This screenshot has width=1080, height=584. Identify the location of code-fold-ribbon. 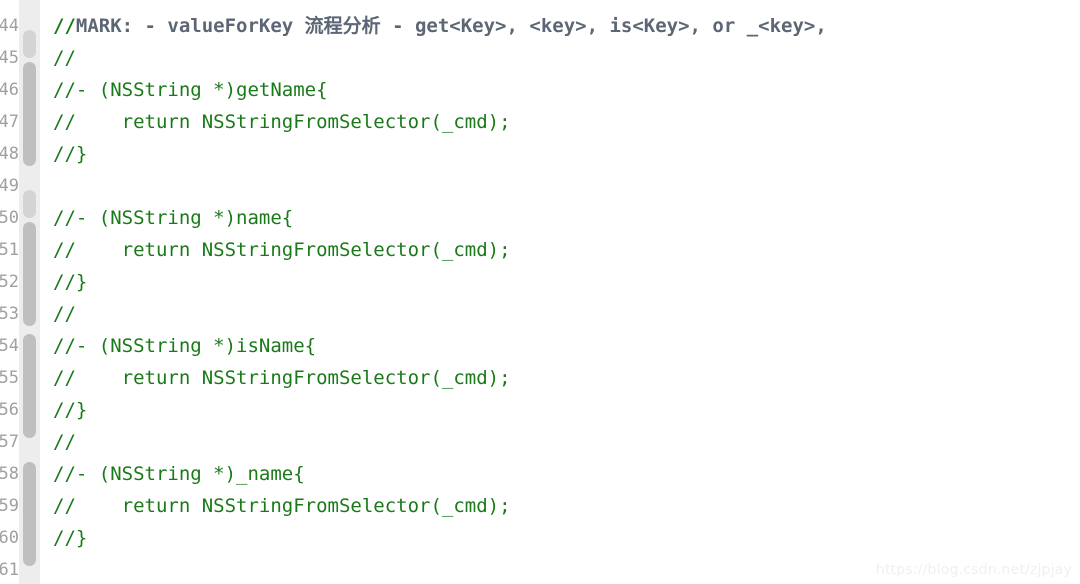
(29, 292).